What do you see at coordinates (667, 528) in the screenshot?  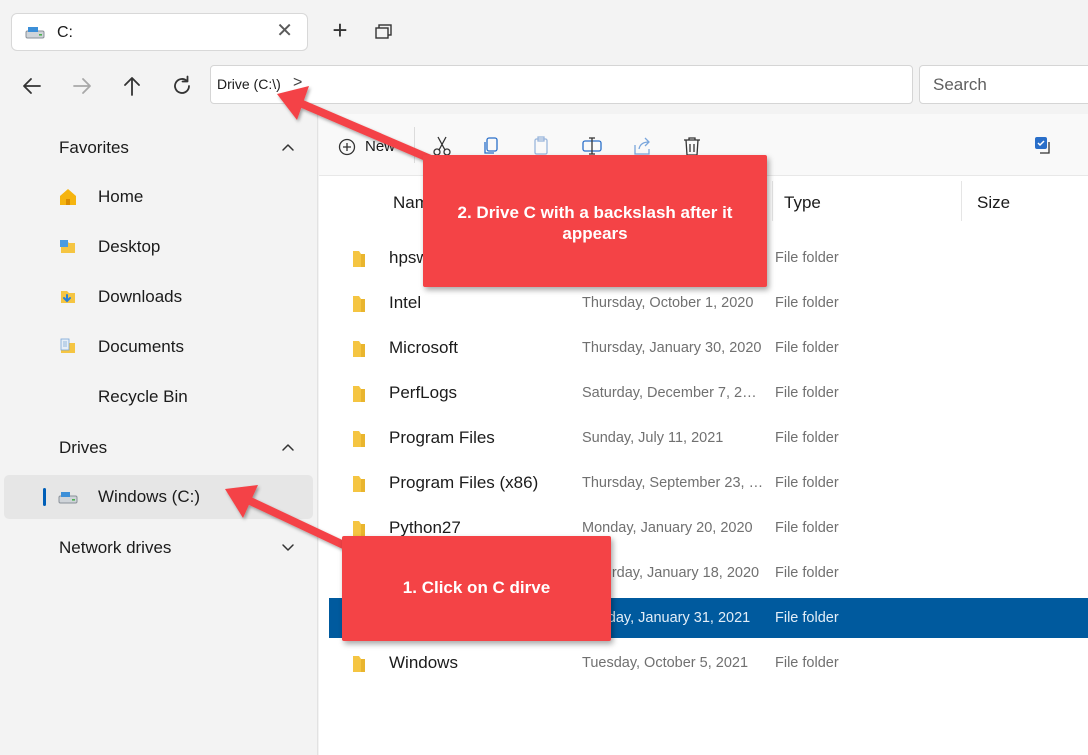 I see `file-date-modified: Monday, January 20, 2020` at bounding box center [667, 528].